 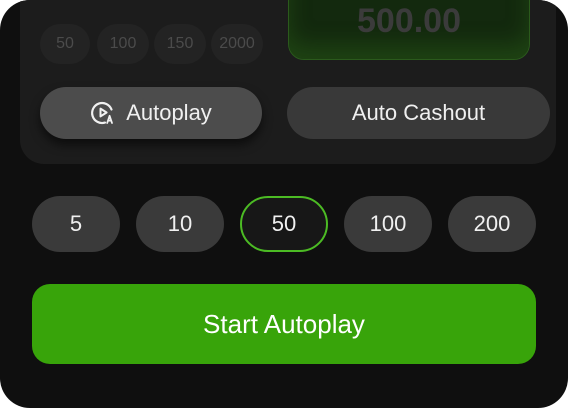 What do you see at coordinates (284, 224) in the screenshot?
I see `bet-chip-selected: 50` at bounding box center [284, 224].